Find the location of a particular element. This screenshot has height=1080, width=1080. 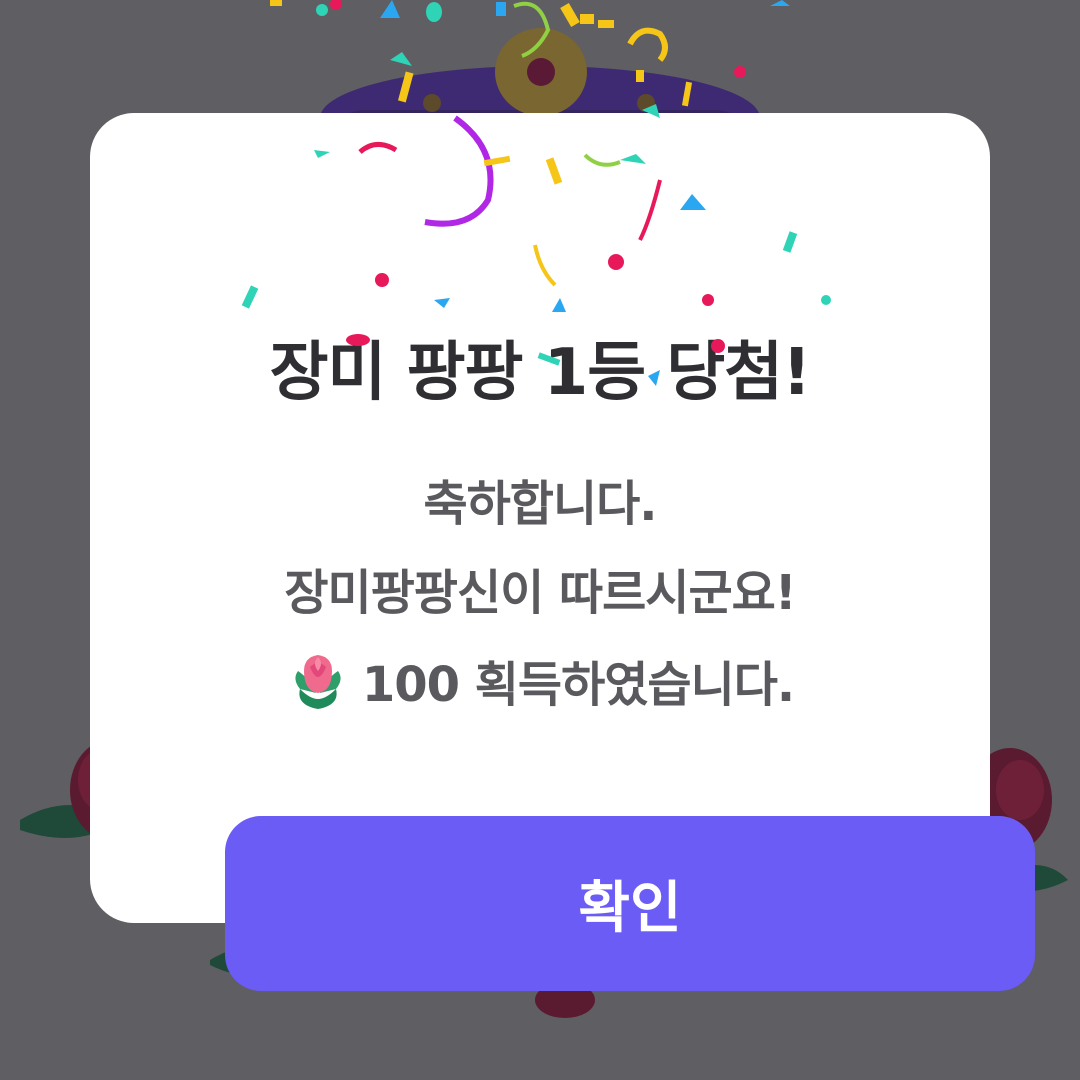

confirm-button: 확인 is located at coordinates (630, 903).